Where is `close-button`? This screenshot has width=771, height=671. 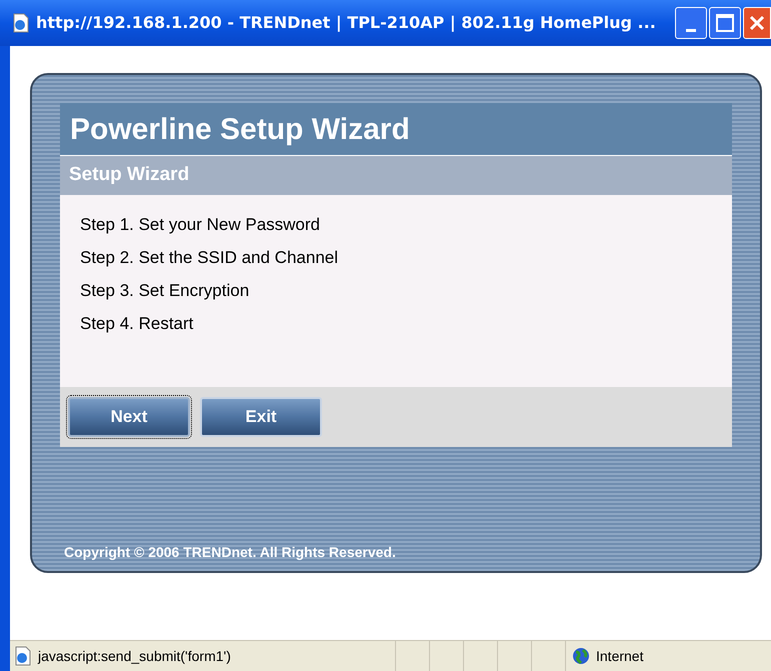 close-button is located at coordinates (757, 23).